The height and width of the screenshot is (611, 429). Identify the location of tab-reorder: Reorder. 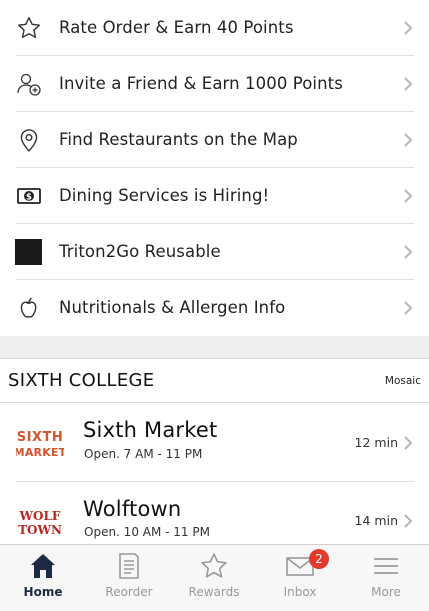
(129, 578).